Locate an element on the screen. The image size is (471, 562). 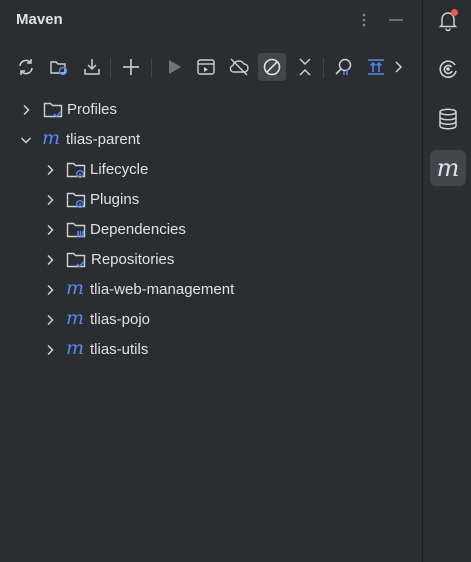
reload-all-projects-button is located at coordinates (26, 67).